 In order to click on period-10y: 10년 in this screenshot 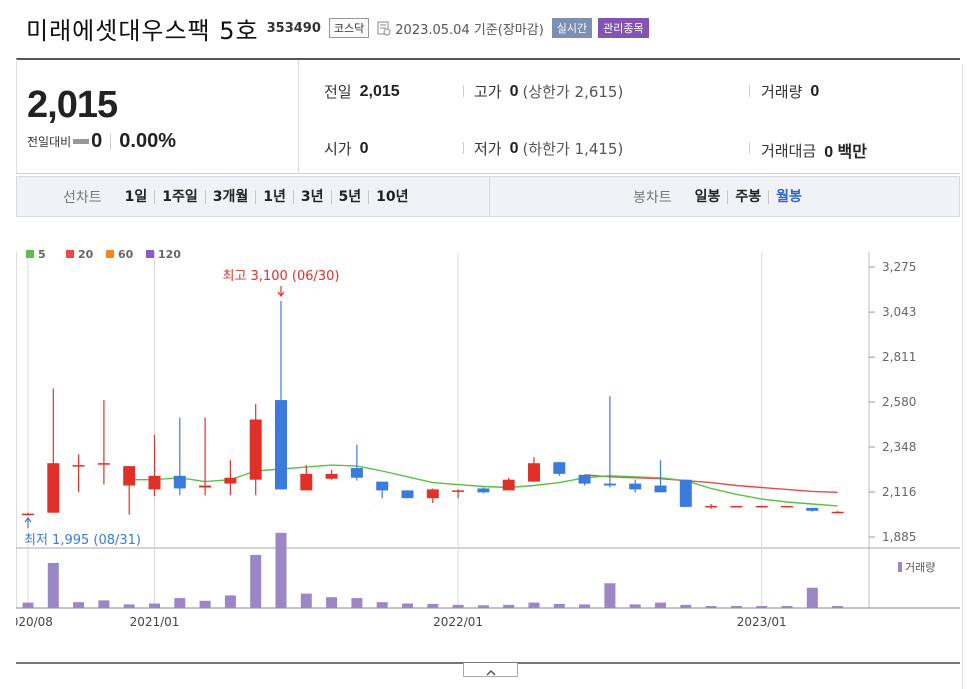, I will do `click(391, 196)`.